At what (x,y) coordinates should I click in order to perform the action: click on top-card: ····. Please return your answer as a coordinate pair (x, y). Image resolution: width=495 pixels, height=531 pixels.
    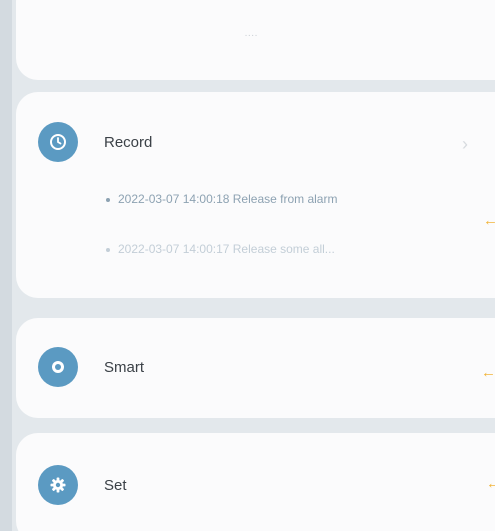
    Looking at the image, I should click on (255, 40).